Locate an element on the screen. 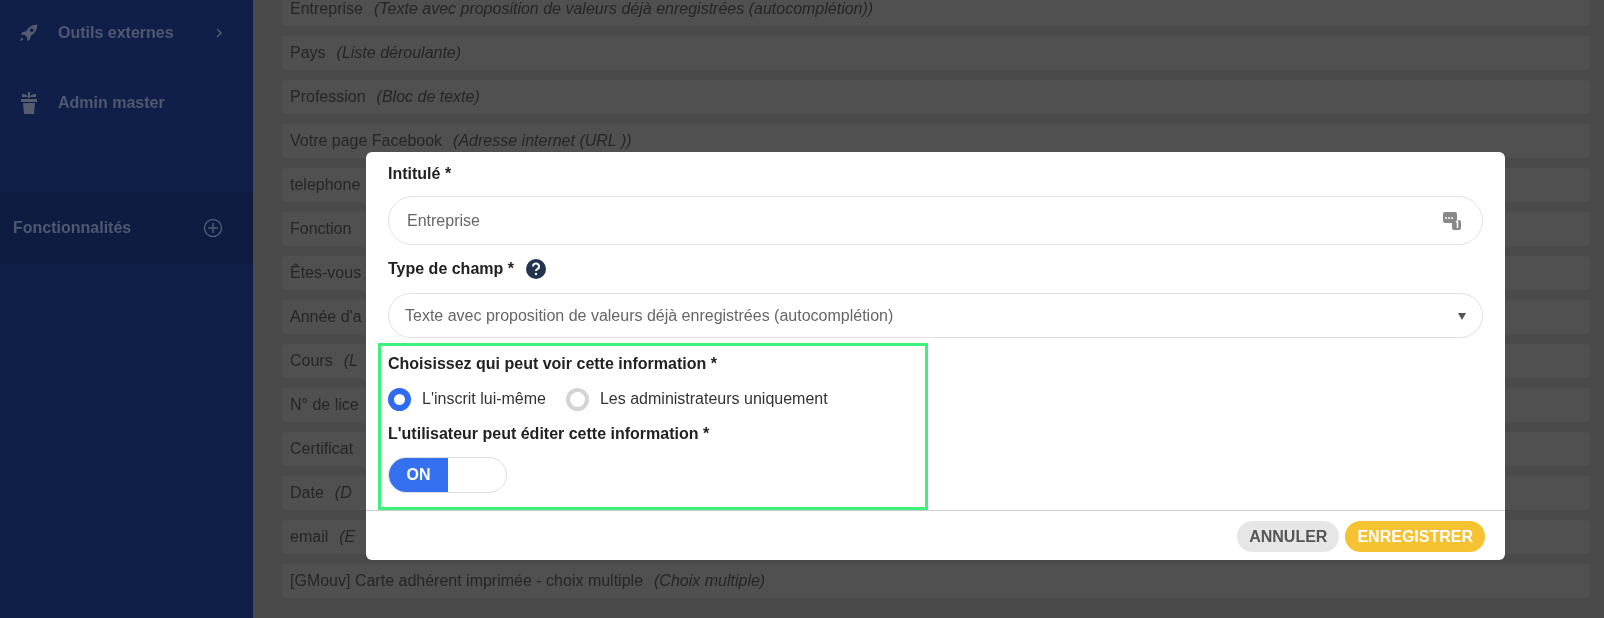 This screenshot has width=1604, height=618. sidebar-item: Admin master is located at coordinates (126, 103).